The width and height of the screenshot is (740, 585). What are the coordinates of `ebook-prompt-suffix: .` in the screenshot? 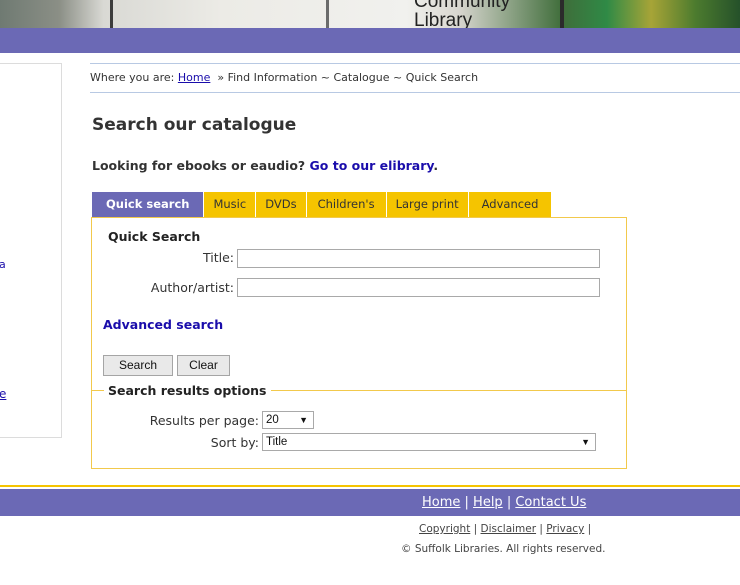 It's located at (436, 165).